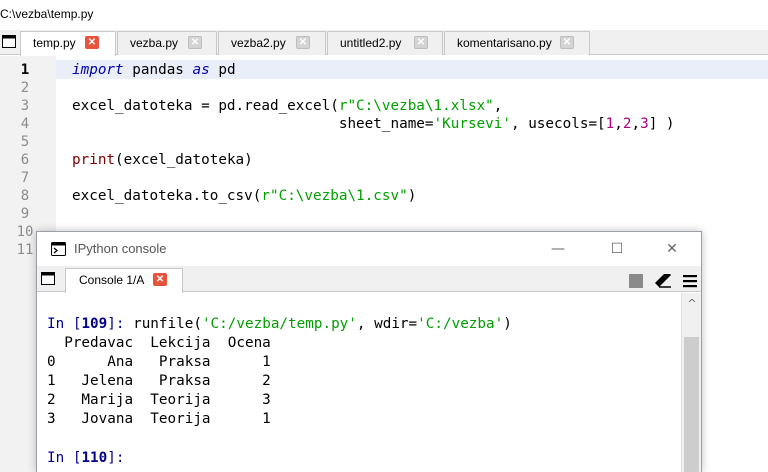 This screenshot has width=768, height=472. Describe the element at coordinates (460, 324) in the screenshot. I see `string-literal: 'C:/vezba'` at that location.